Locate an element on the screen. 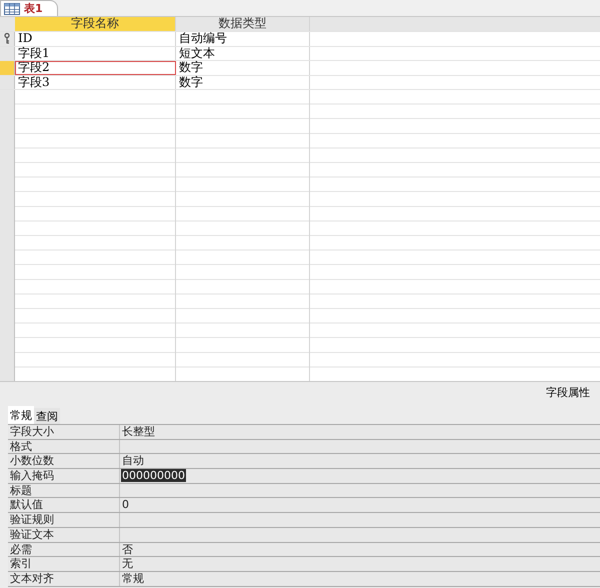  property-label: 验证规则 is located at coordinates (32, 519).